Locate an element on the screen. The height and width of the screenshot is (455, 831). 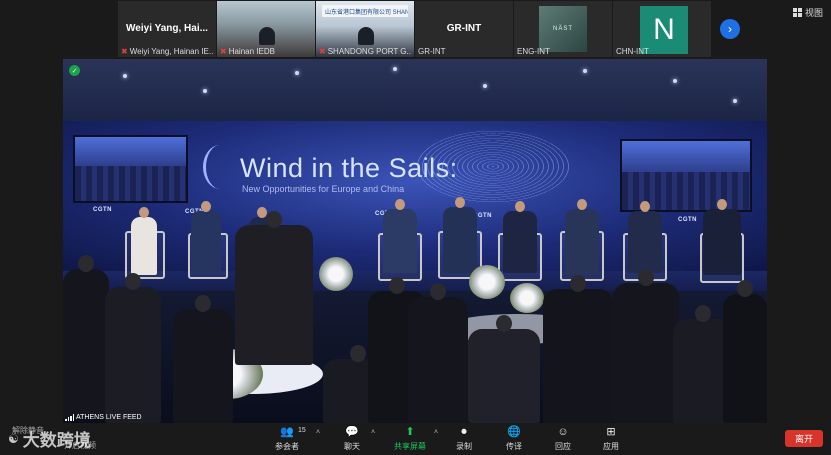
participant-tile-eng-int: NÄST ENG-INT is located at coordinates (563, 29).